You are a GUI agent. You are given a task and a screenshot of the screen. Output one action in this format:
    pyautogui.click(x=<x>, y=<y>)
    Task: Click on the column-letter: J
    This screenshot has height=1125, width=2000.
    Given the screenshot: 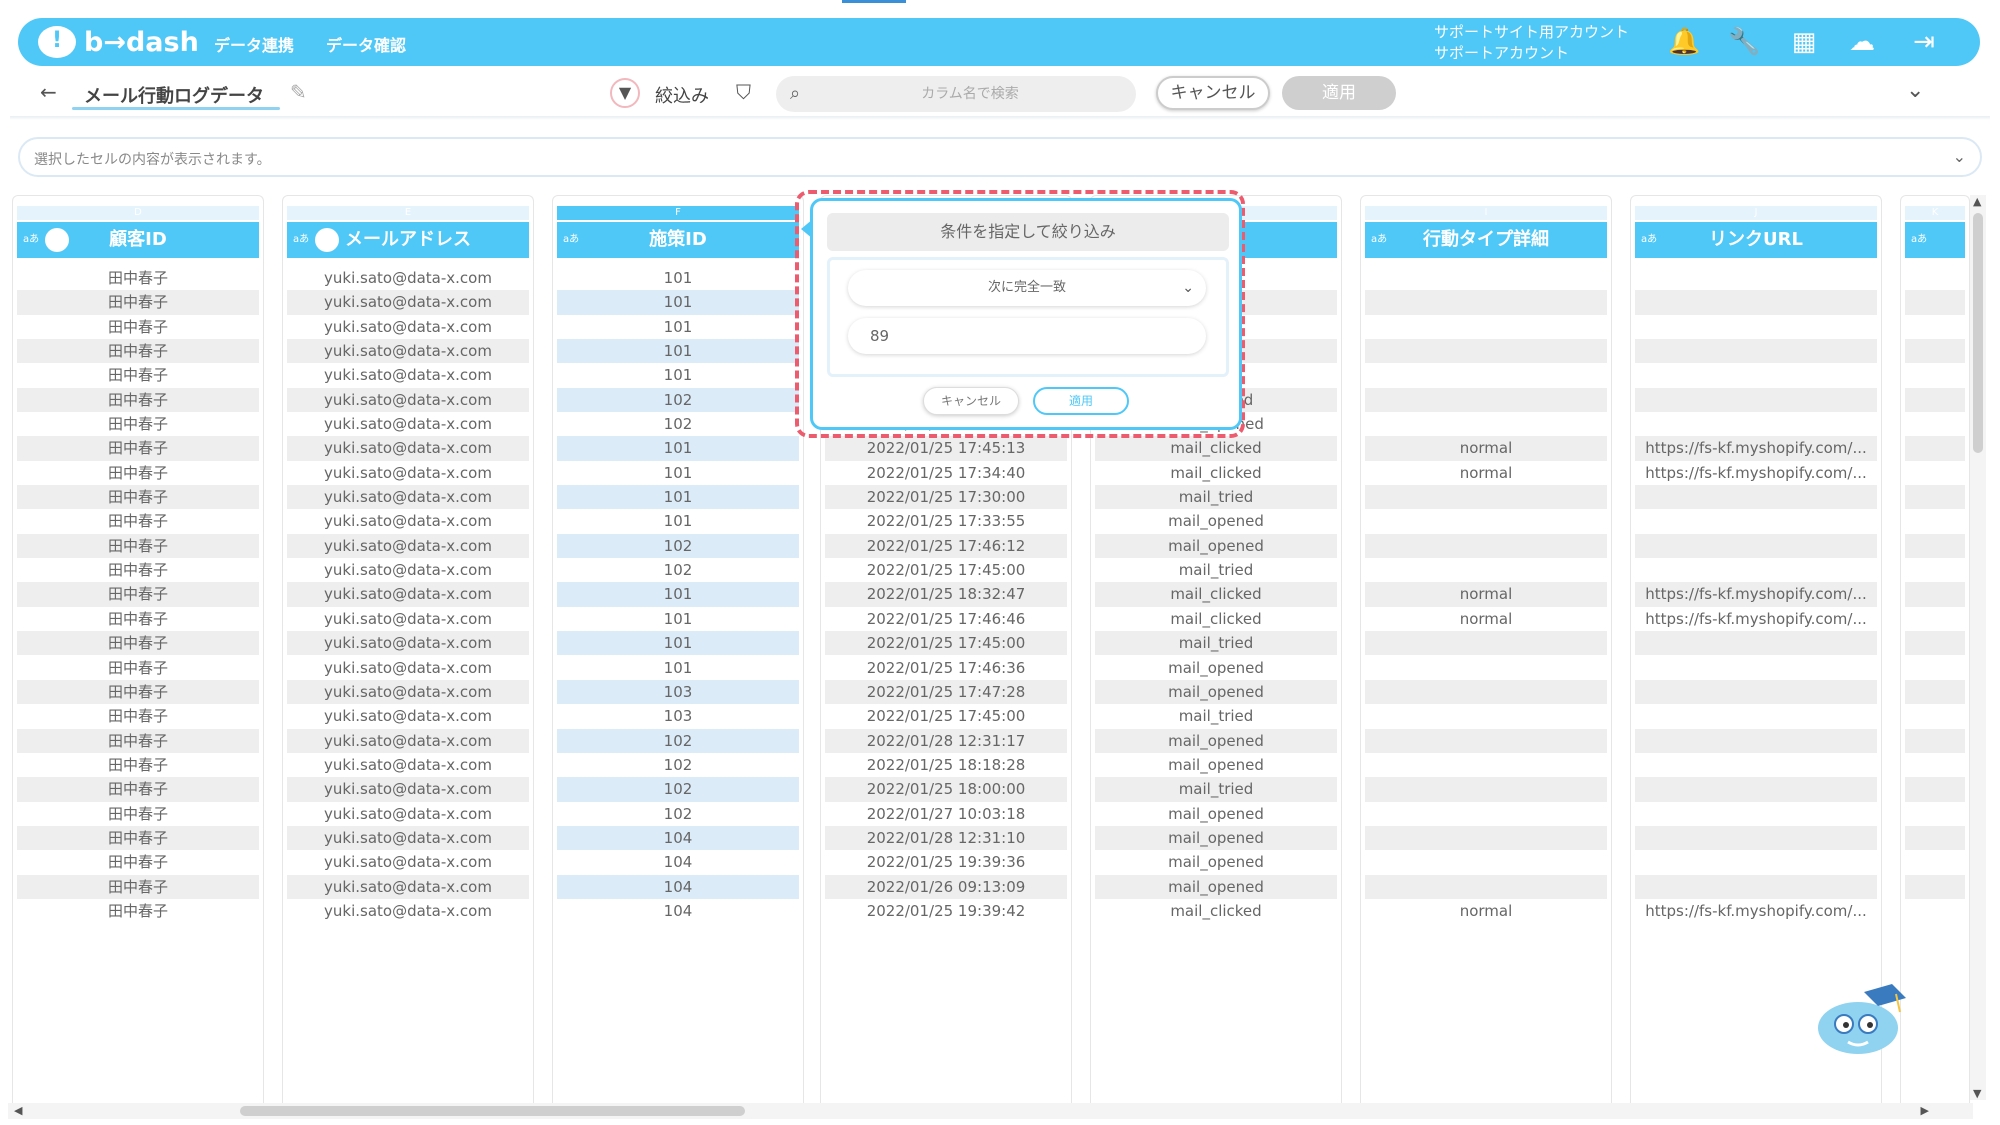 What is the action you would take?
    pyautogui.click(x=1756, y=213)
    